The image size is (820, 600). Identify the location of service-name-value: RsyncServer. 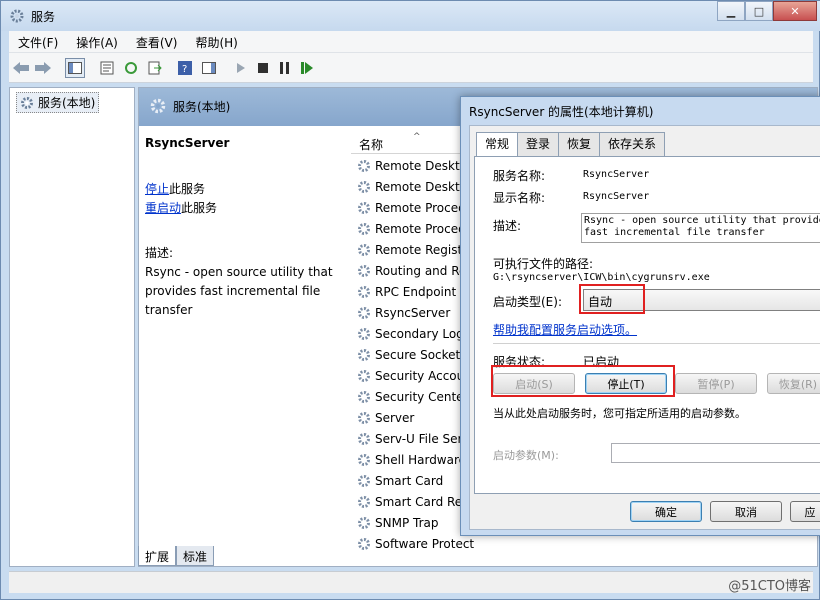
(616, 174).